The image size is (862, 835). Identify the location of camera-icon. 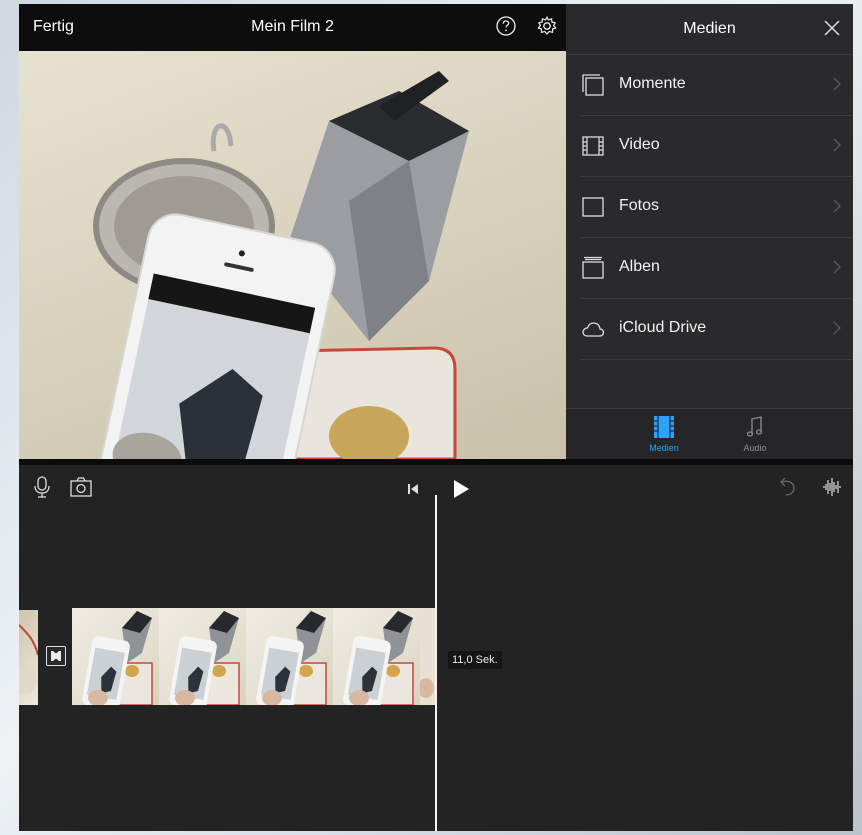
(81, 487).